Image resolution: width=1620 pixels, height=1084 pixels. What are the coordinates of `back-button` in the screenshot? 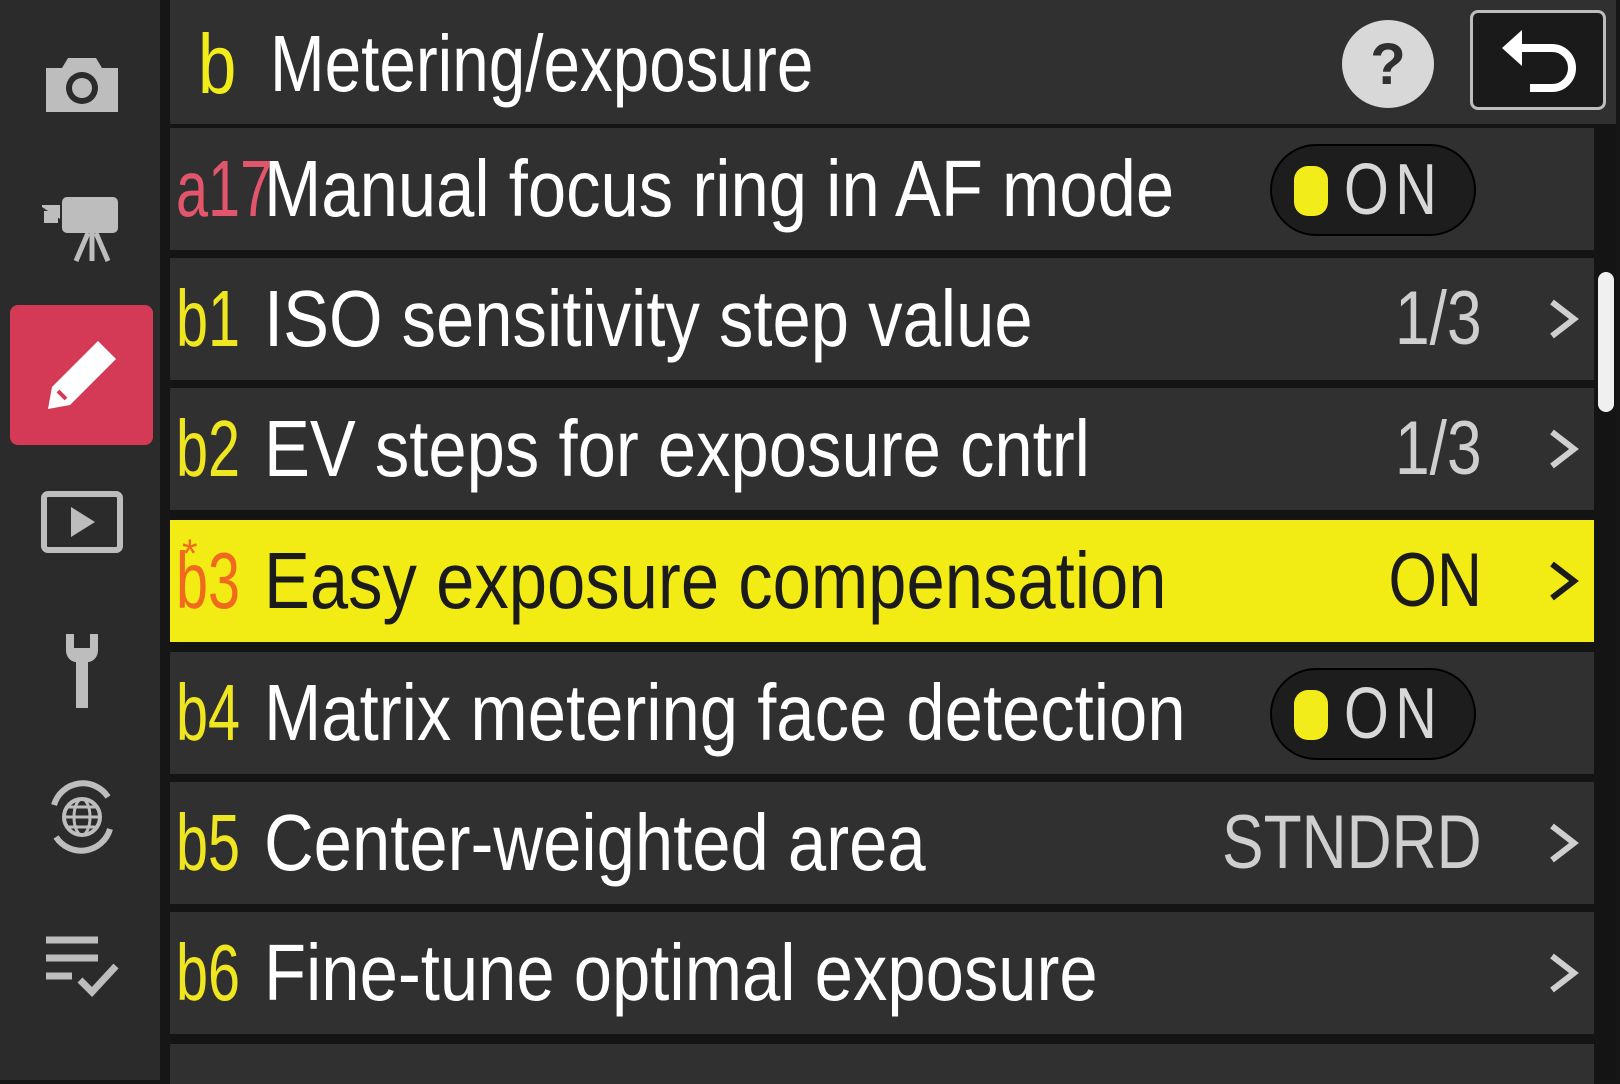 It's located at (1538, 60).